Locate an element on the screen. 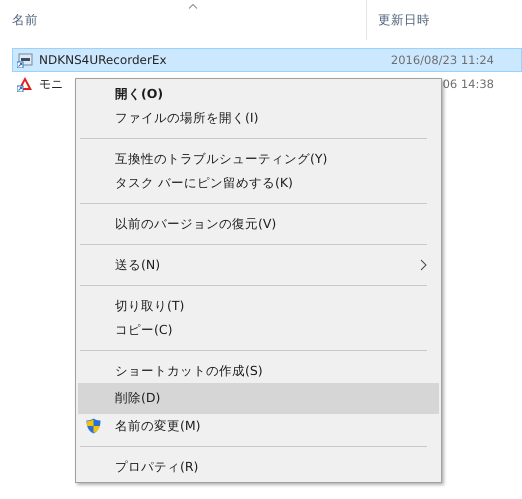  file-name: NDKNS4URecorderEx is located at coordinates (103, 60).